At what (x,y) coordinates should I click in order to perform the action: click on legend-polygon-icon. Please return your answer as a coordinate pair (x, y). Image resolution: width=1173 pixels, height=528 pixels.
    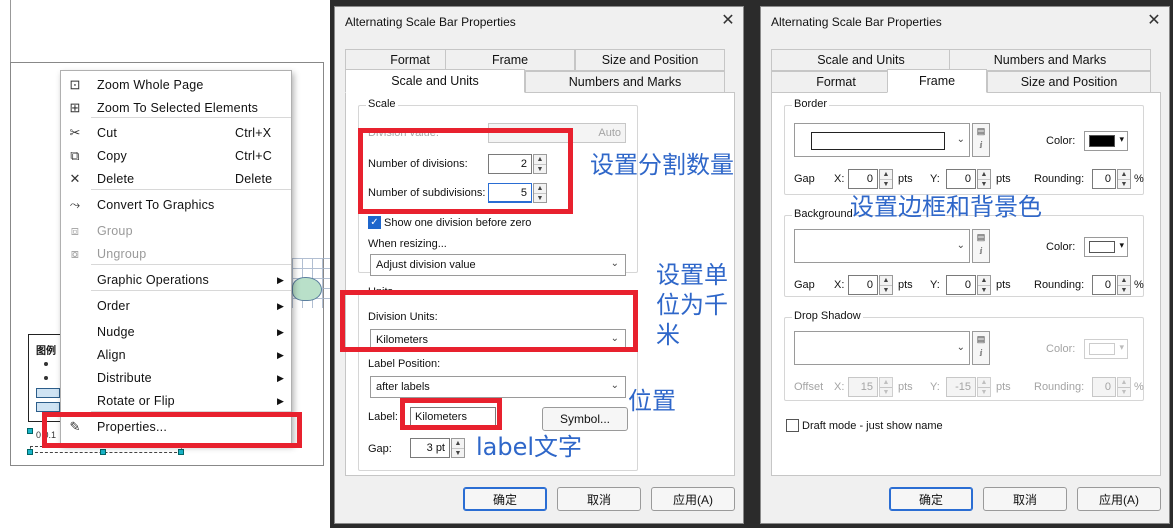
    Looking at the image, I should click on (48, 393).